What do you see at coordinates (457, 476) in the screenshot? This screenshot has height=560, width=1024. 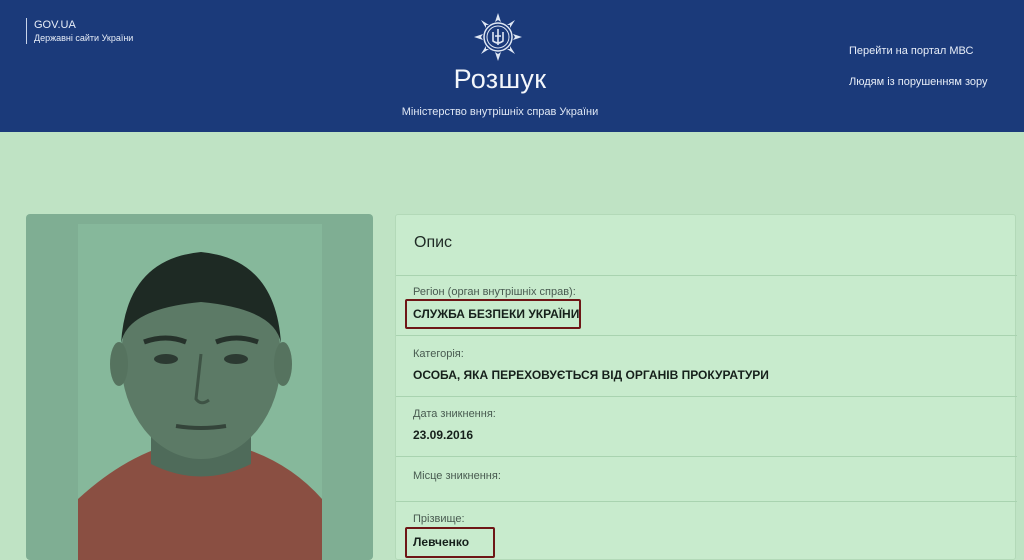 I see `place-label: Місце зникнення:` at bounding box center [457, 476].